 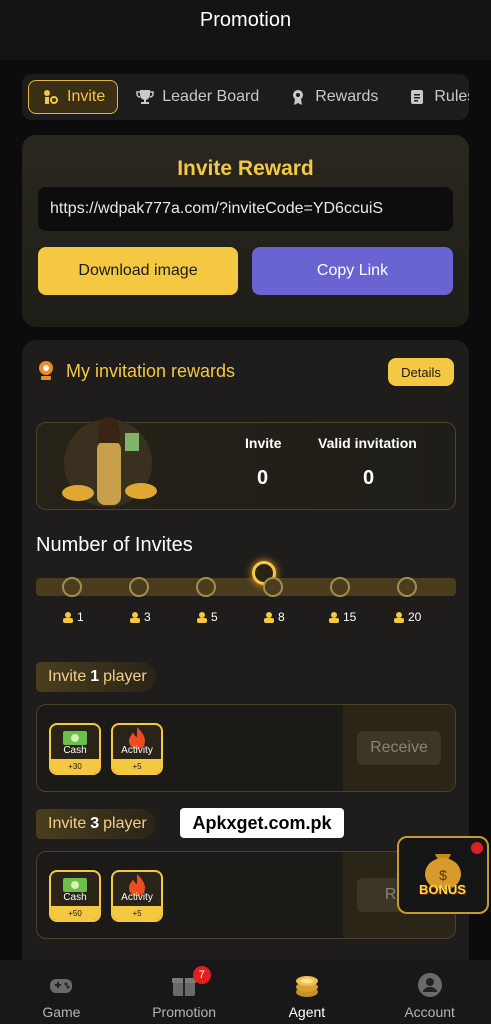 I want to click on invite-task-label: Invite 1 player, so click(x=96, y=677).